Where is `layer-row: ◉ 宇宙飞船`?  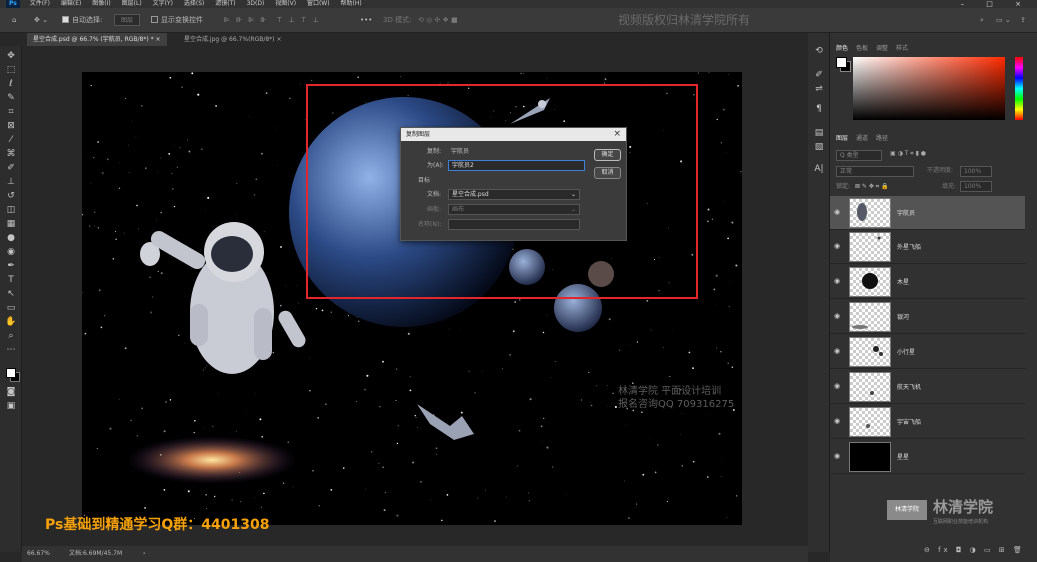 layer-row: ◉ 宇宙飞船 is located at coordinates (927, 422).